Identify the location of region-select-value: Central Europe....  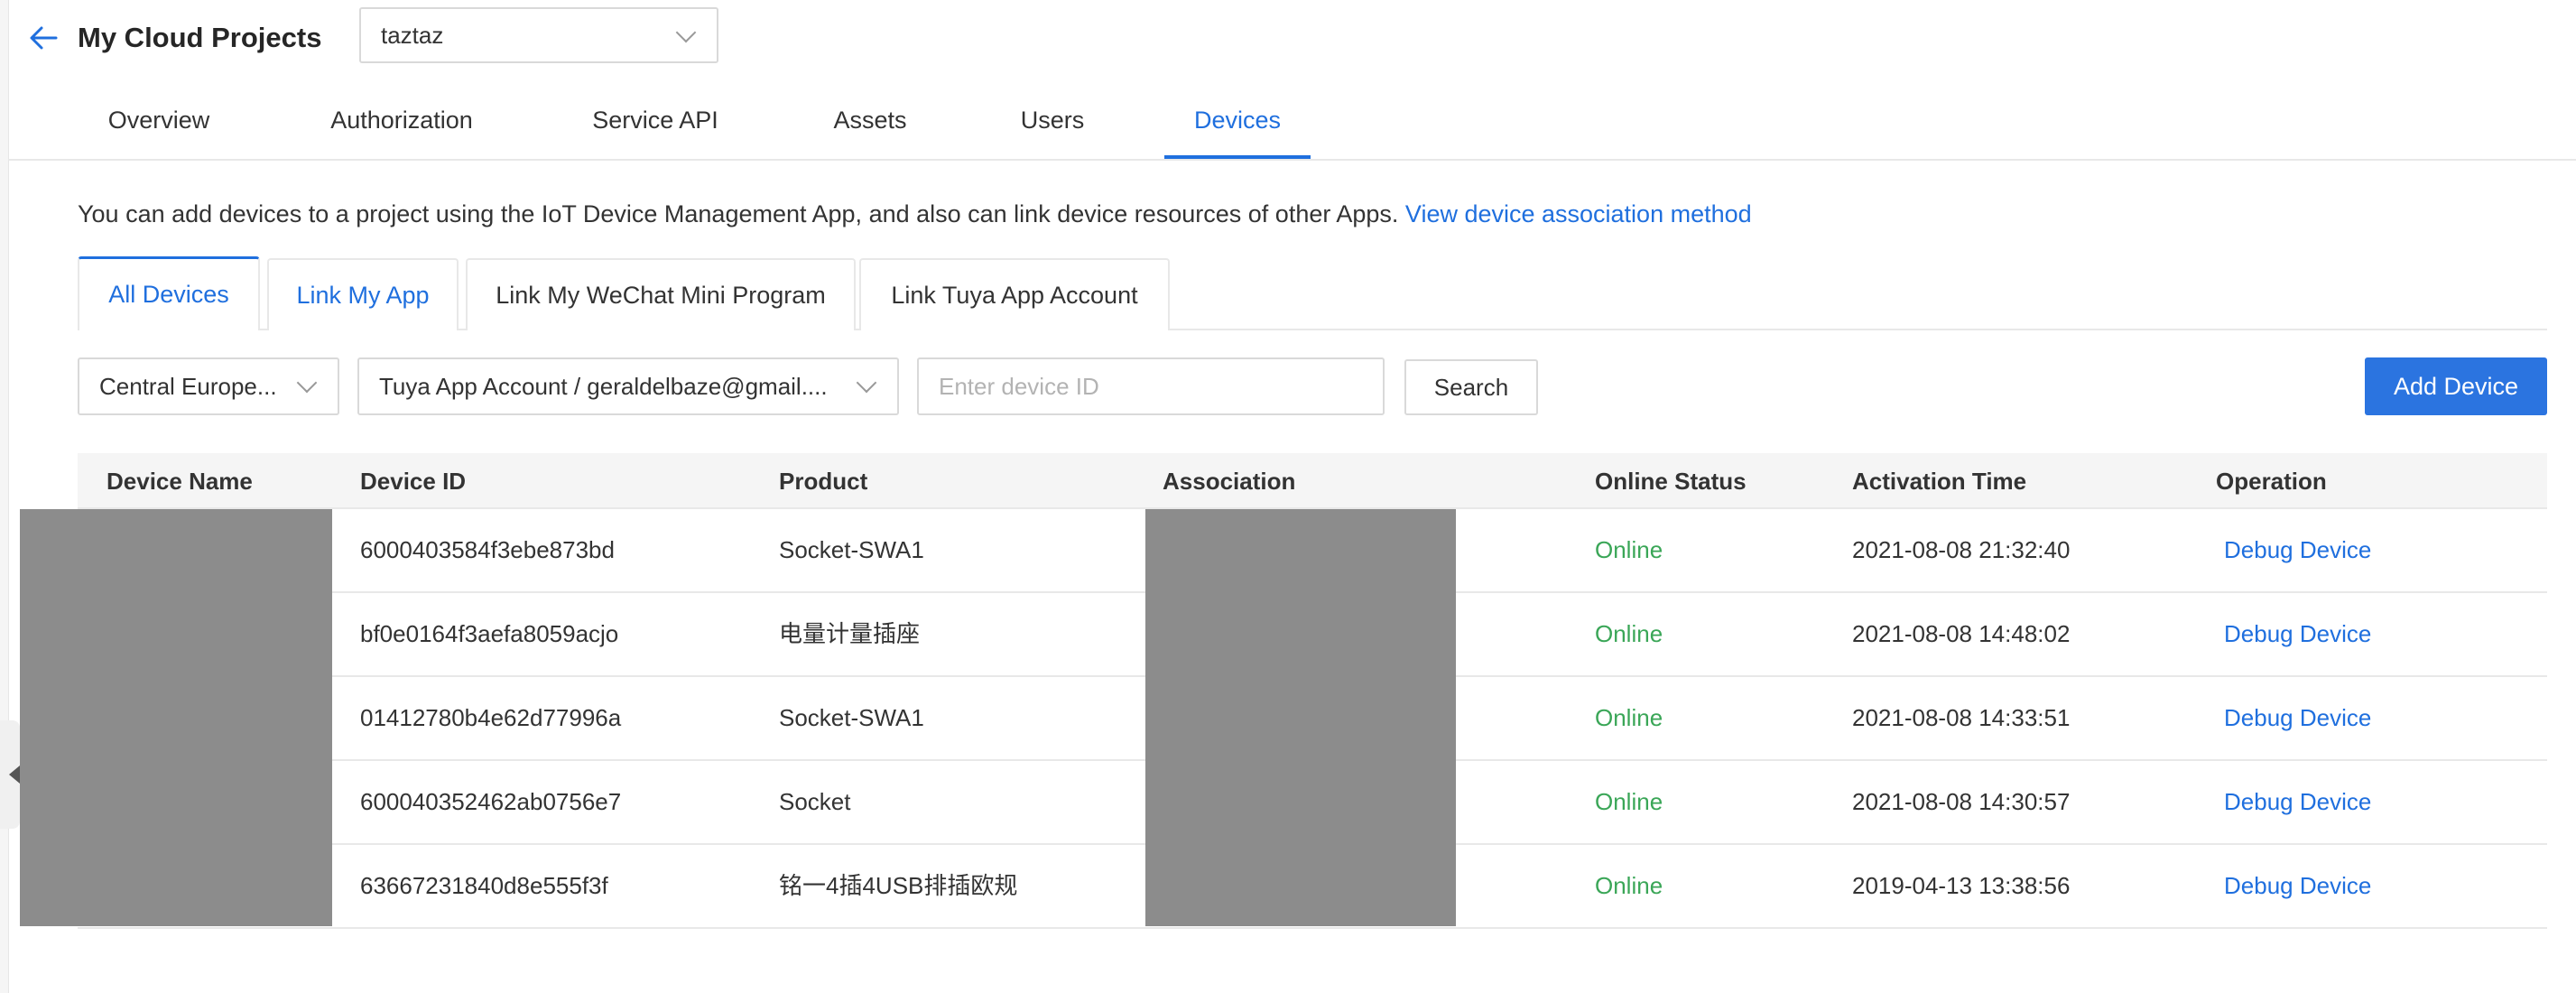
(188, 386).